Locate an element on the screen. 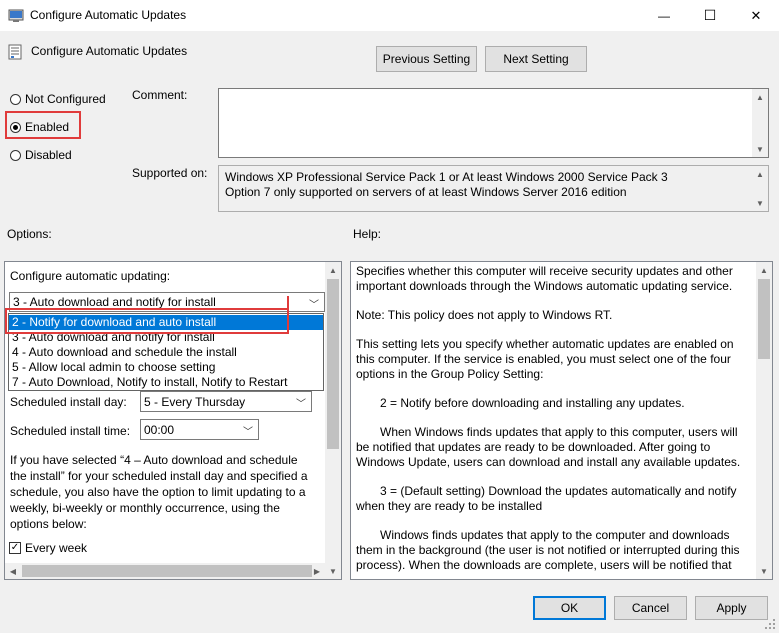 Image resolution: width=779 pixels, height=633 pixels. window-title: Configure Automatic Updates is located at coordinates (108, 15).